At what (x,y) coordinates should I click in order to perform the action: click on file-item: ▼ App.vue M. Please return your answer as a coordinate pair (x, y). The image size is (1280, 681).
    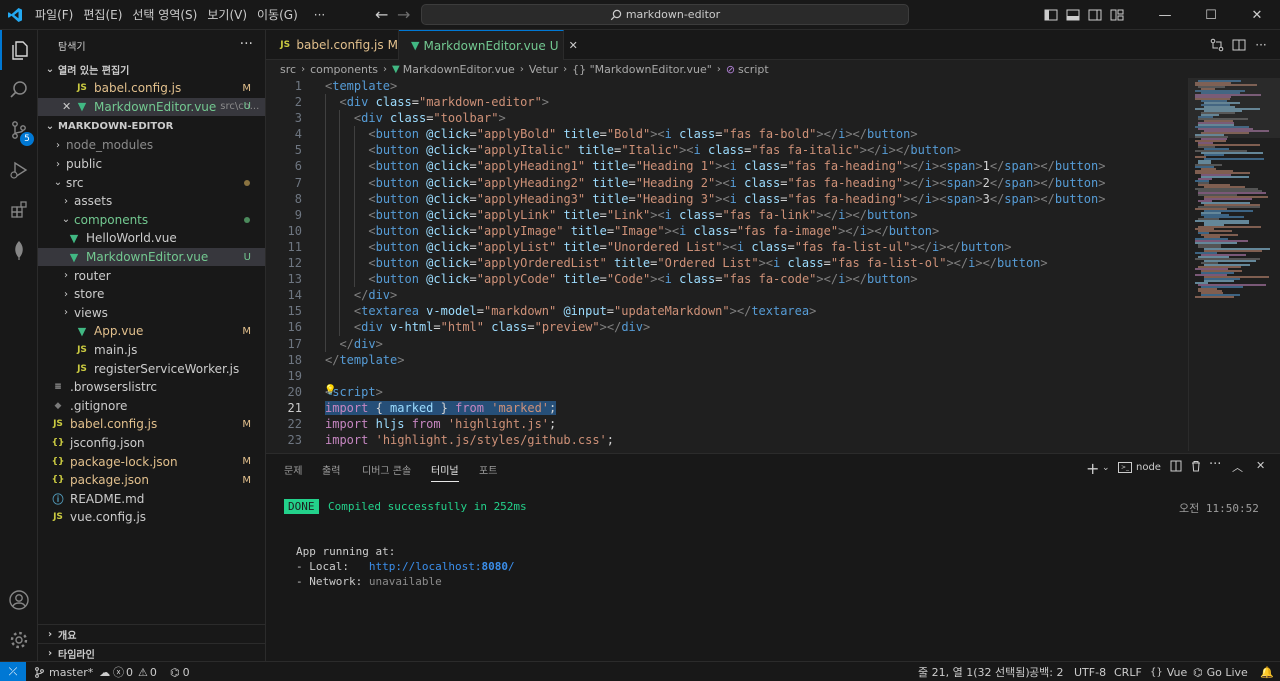
    Looking at the image, I should click on (151, 331).